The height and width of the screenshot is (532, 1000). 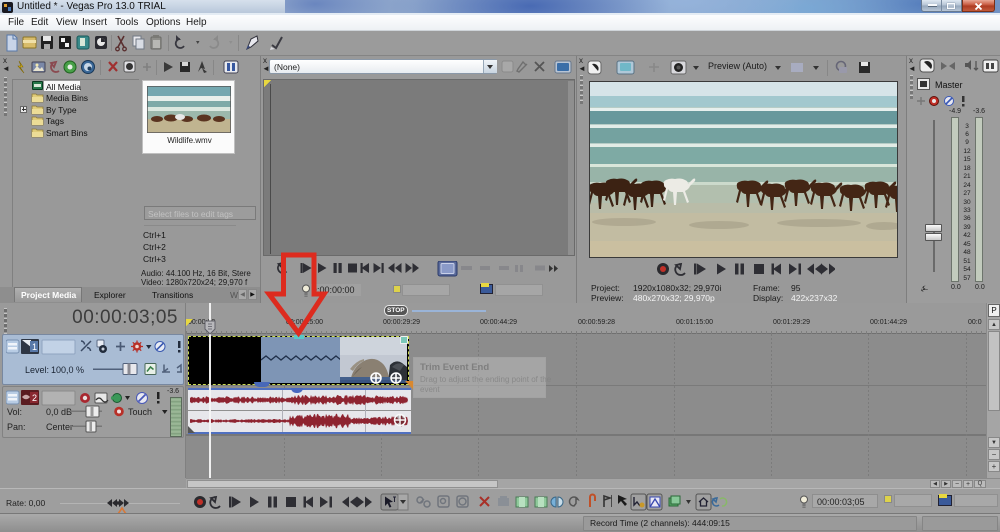 I want to click on svg-text: 2, so click(x=34, y=398).